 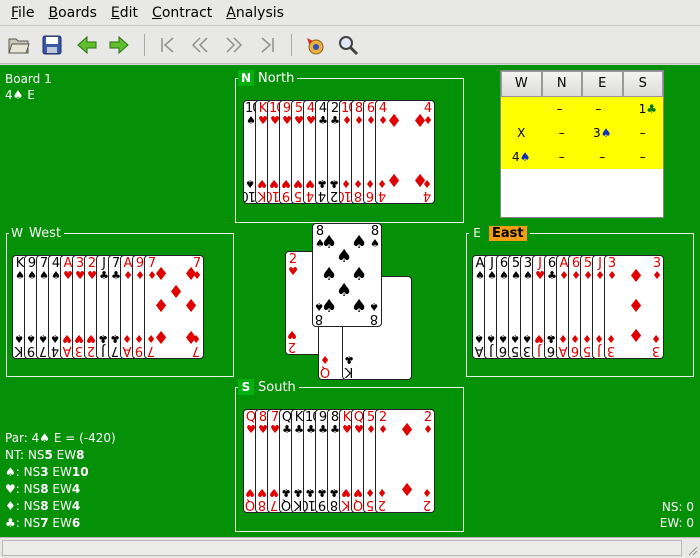 I want to click on menu-file: File, so click(x=22, y=13).